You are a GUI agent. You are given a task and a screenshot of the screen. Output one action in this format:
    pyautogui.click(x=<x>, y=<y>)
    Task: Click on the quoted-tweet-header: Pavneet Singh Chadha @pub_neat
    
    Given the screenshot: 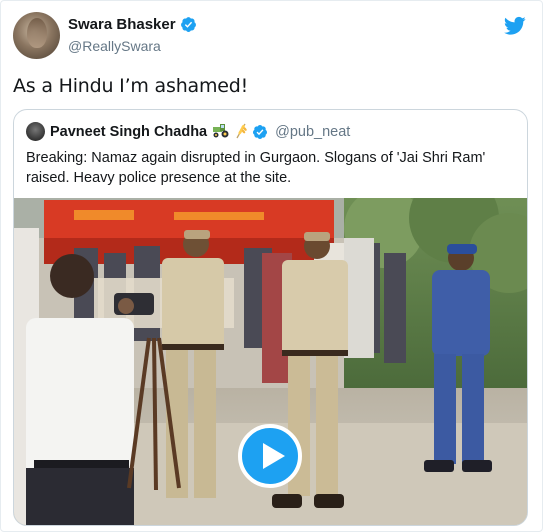 What is the action you would take?
    pyautogui.click(x=188, y=131)
    